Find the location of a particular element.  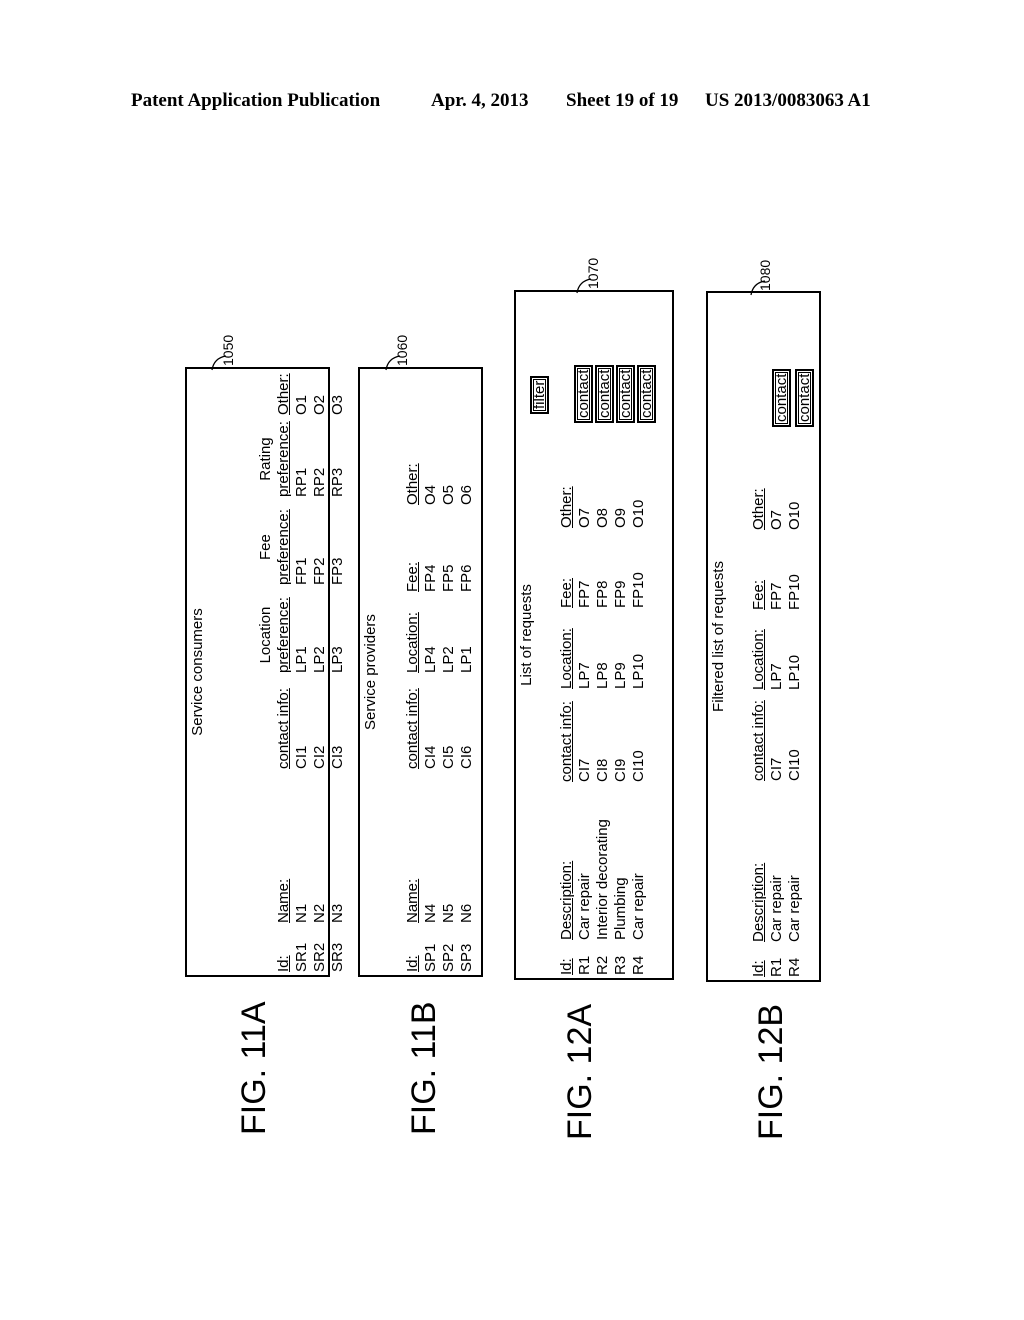

column-contact-info: contact info: CI7 CI10 is located at coordinates (776, 740).